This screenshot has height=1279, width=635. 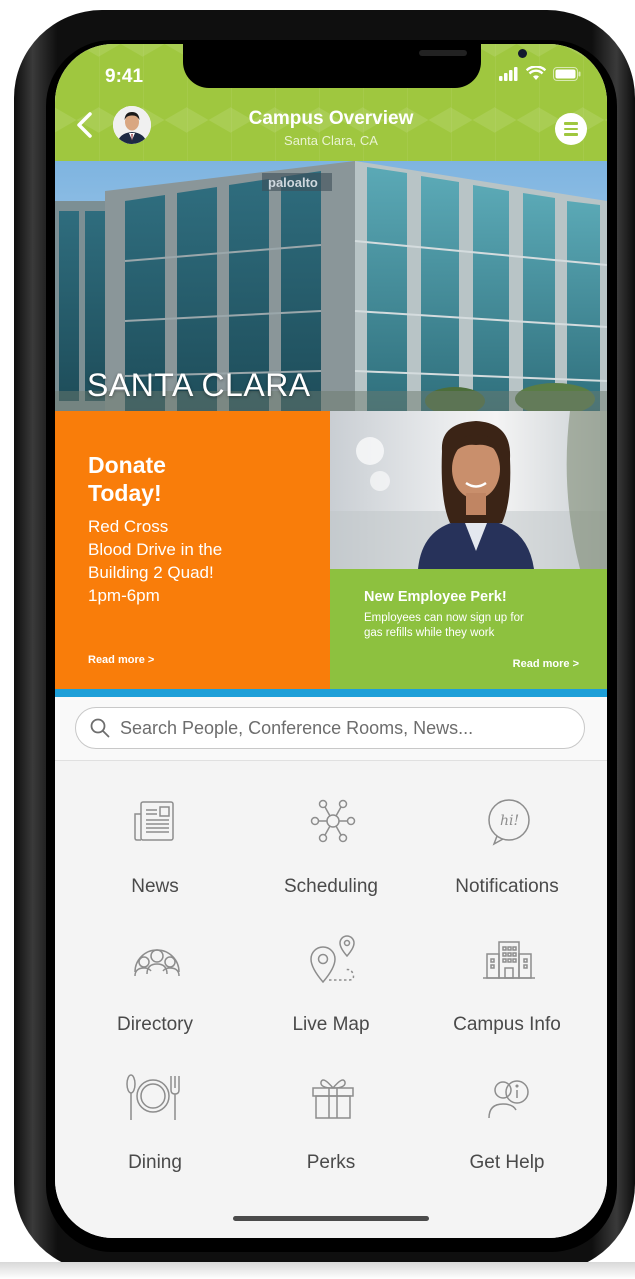 I want to click on signal-icon, so click(x=508, y=73).